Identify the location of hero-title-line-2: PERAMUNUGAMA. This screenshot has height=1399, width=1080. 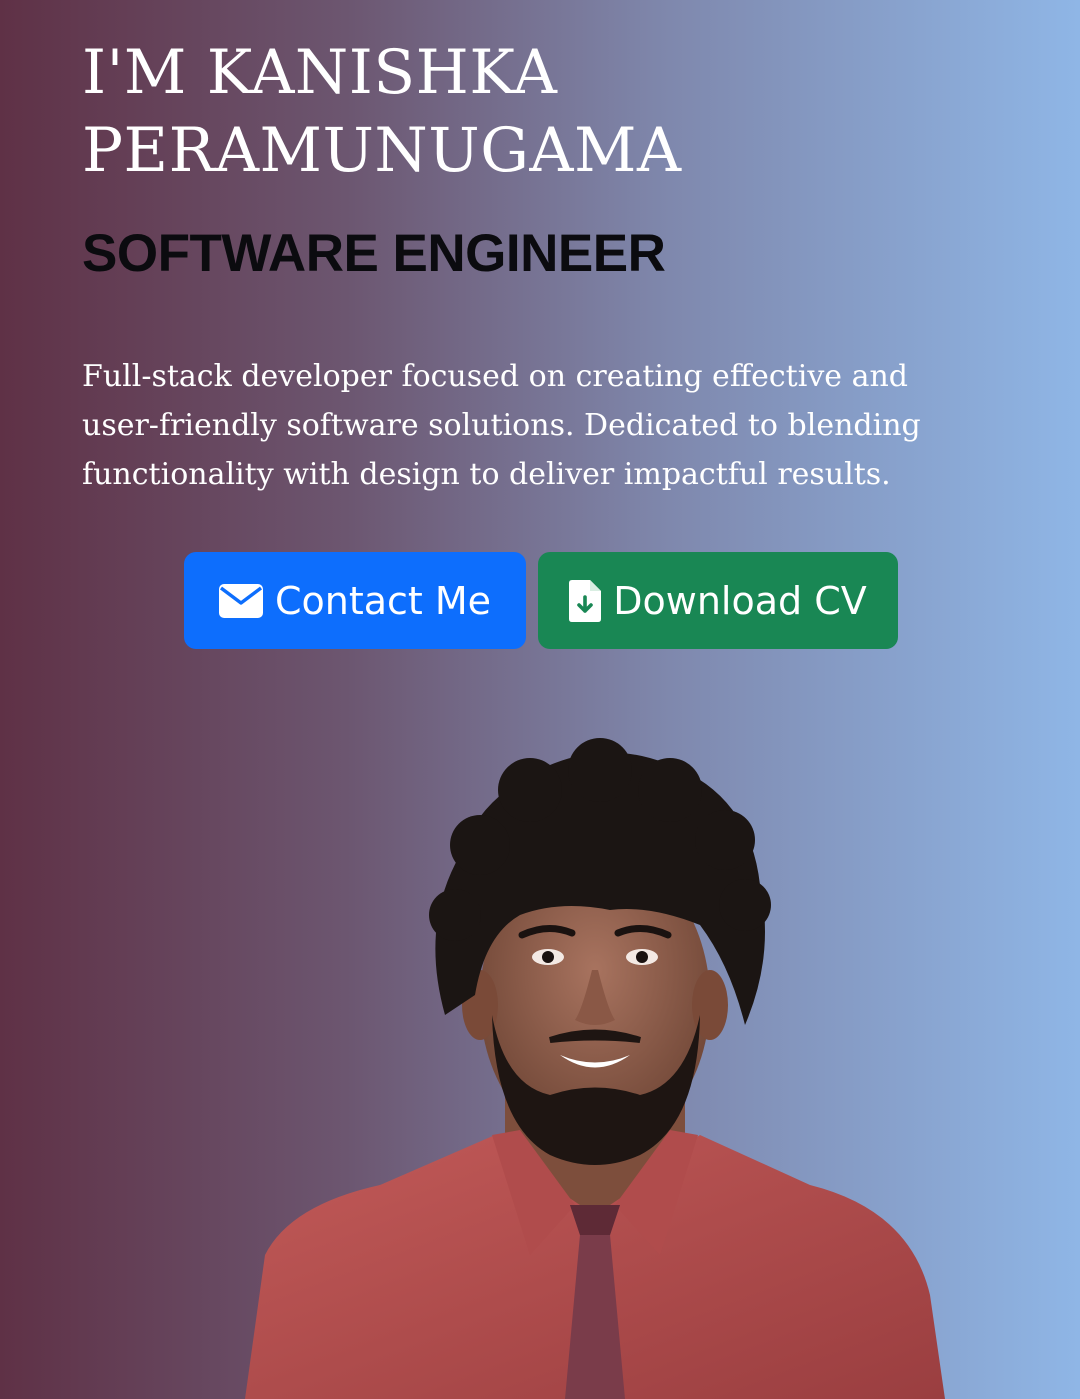
(382, 150).